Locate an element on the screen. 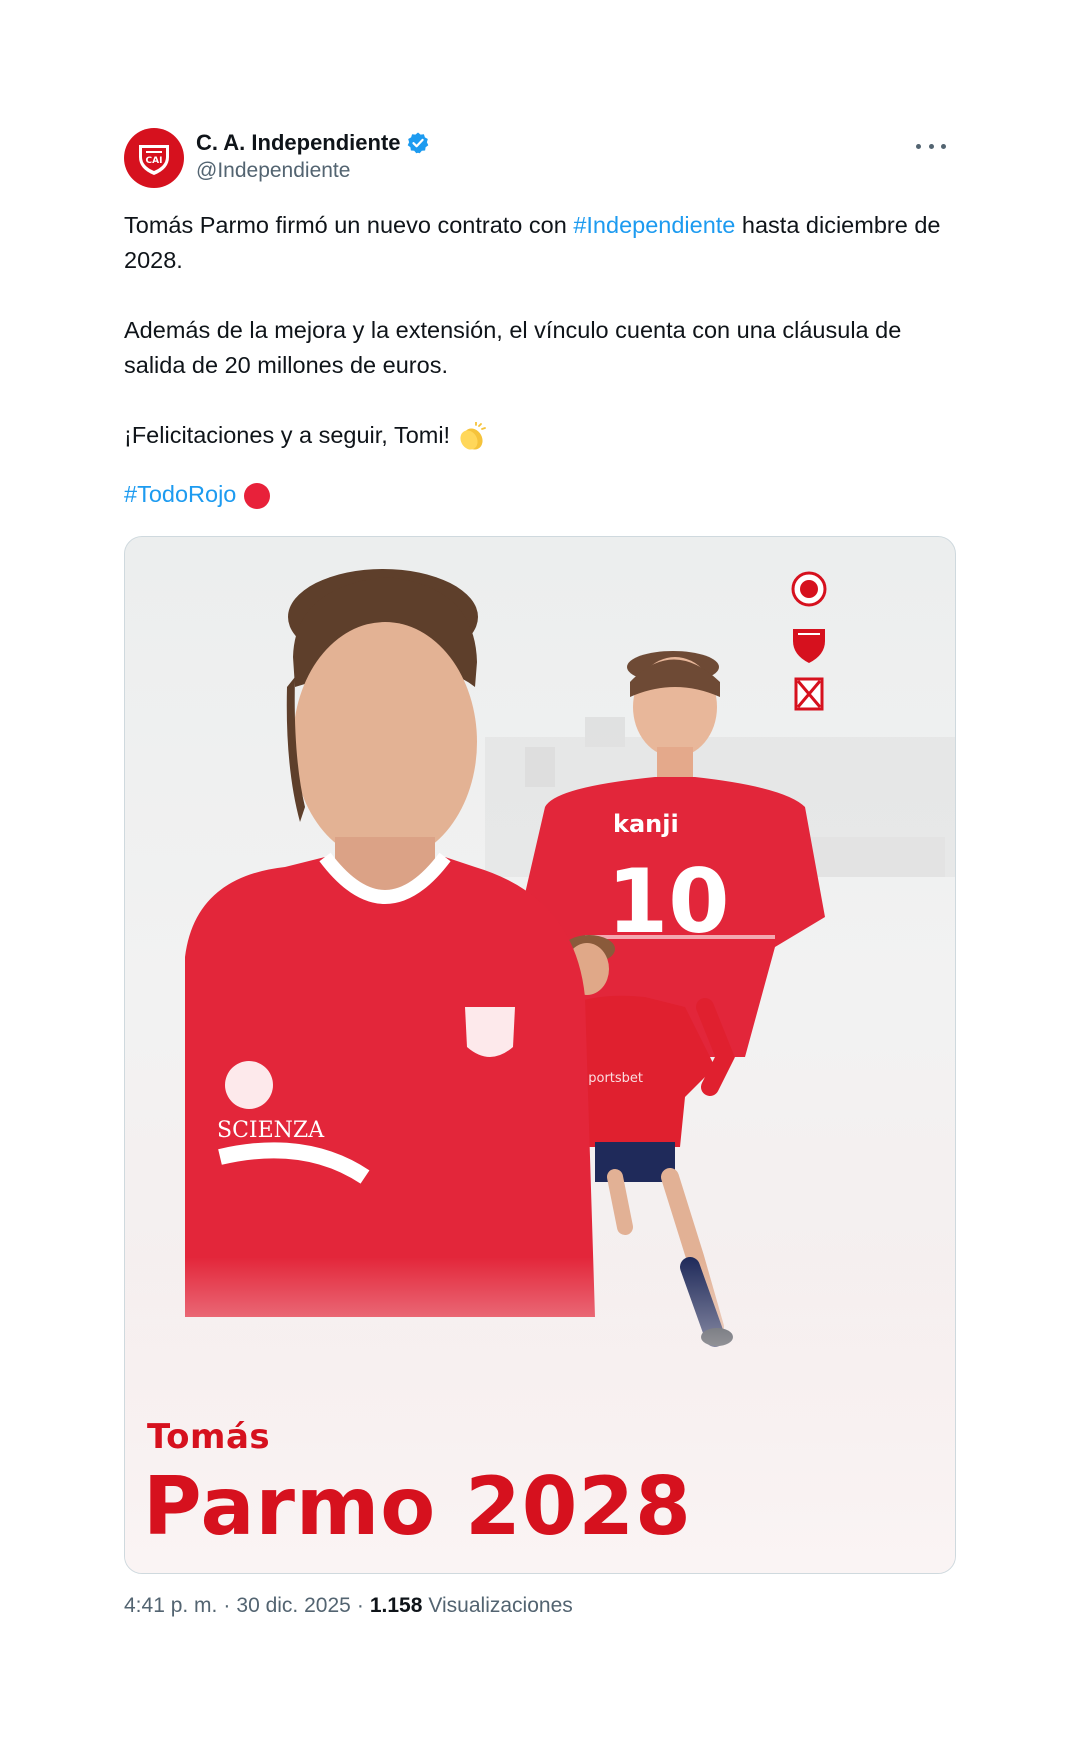  club-badge-icon is located at coordinates (809, 589).